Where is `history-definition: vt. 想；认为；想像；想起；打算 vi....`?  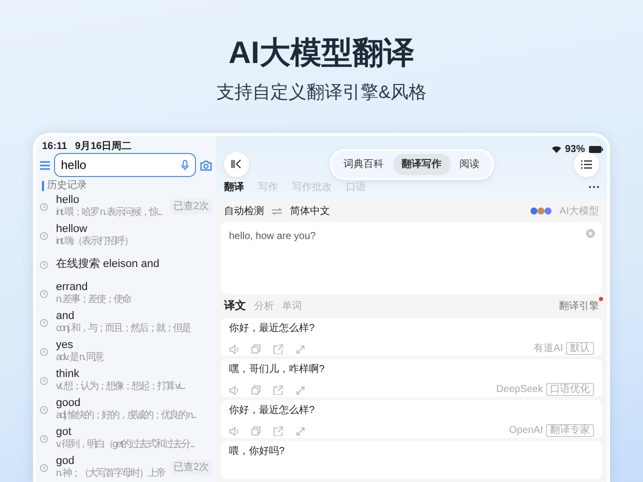 history-definition: vt. 想；认为；想像；想起；打算 vi.... is located at coordinates (121, 387).